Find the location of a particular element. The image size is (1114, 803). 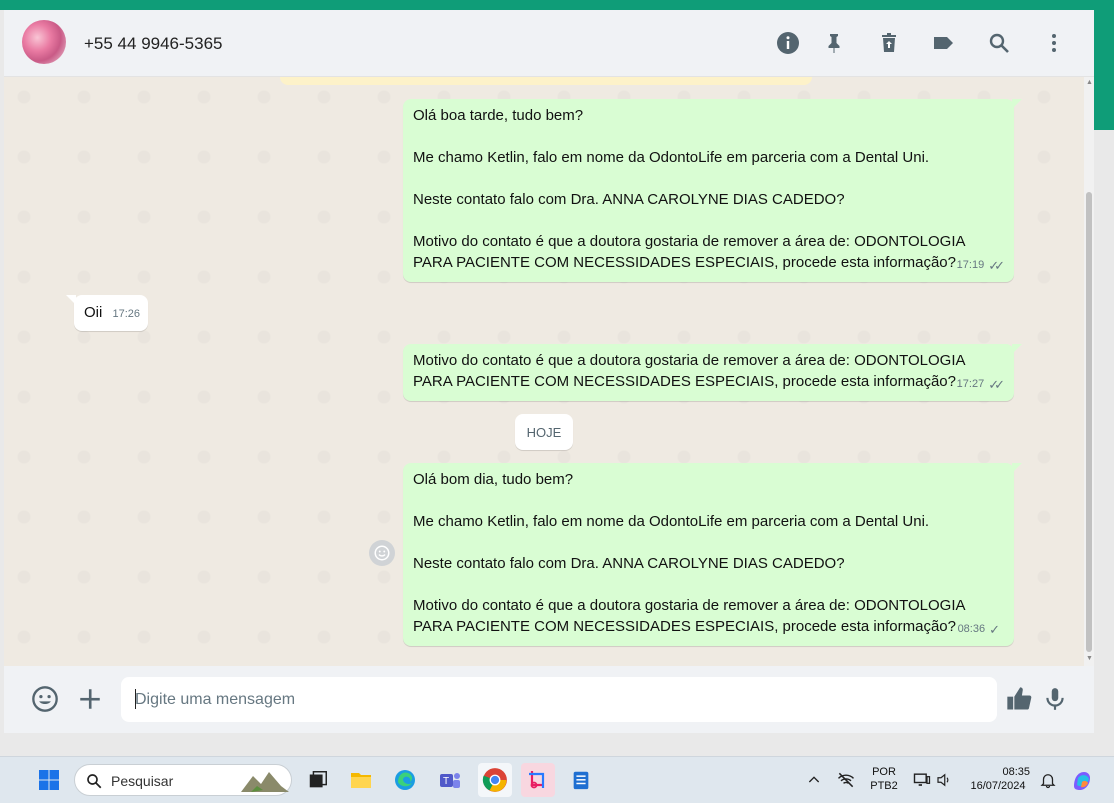

windows-start-icon is located at coordinates (49, 780).